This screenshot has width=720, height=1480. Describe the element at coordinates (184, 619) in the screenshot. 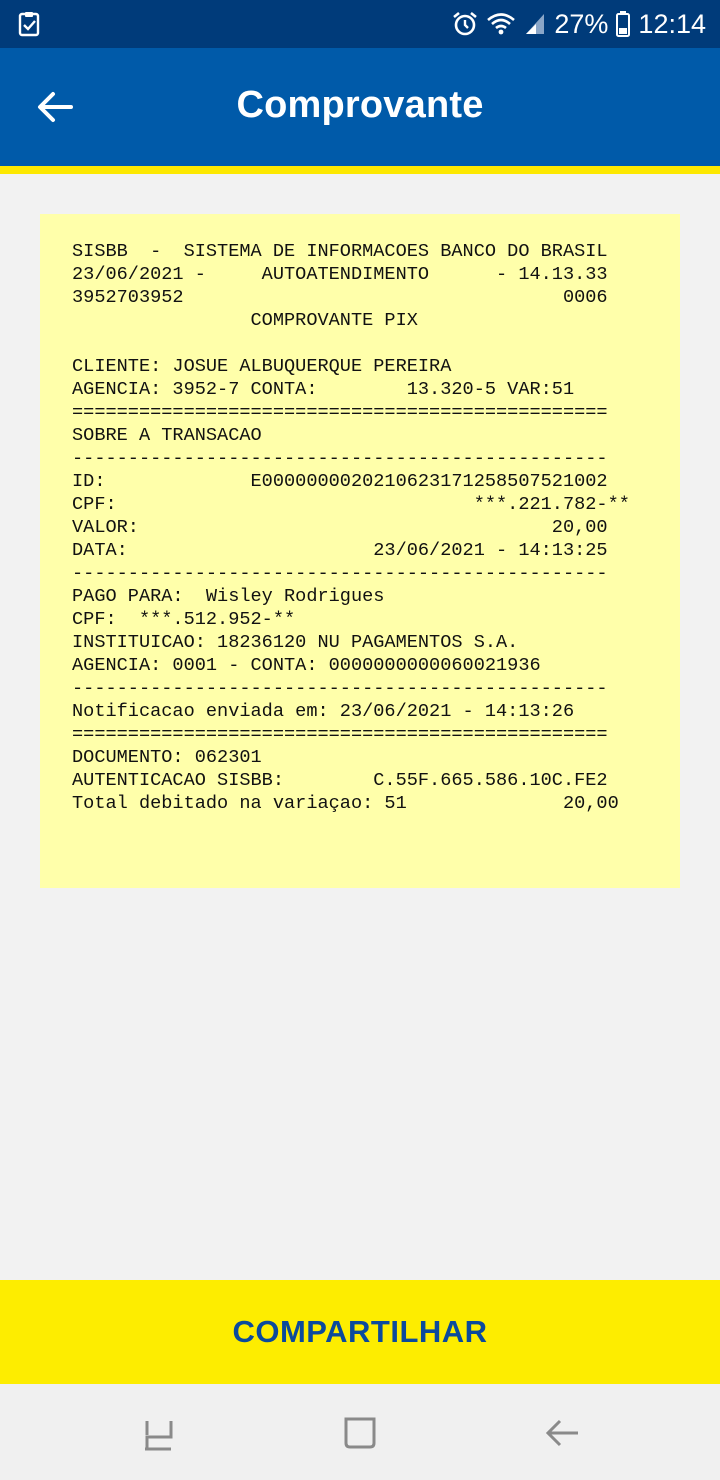

I see `receipt-line: CPF: ***.512.952-**` at that location.